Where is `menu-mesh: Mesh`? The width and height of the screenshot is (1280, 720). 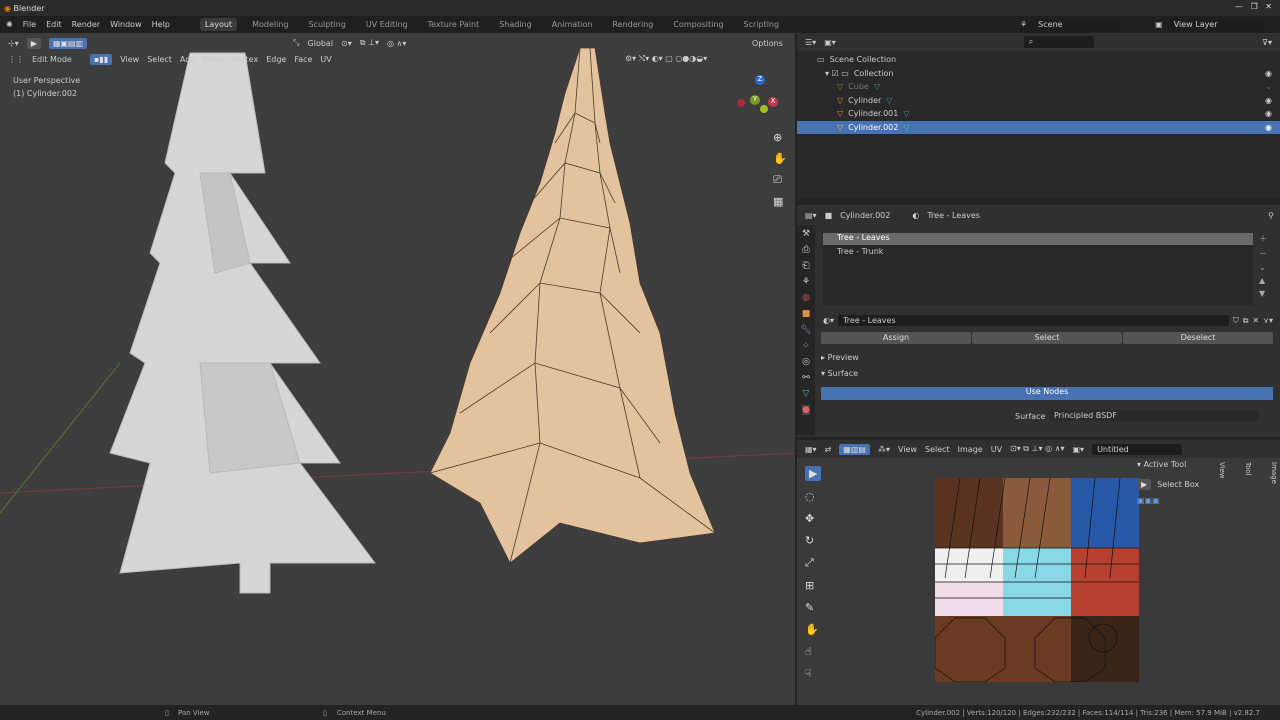 menu-mesh: Mesh is located at coordinates (213, 59).